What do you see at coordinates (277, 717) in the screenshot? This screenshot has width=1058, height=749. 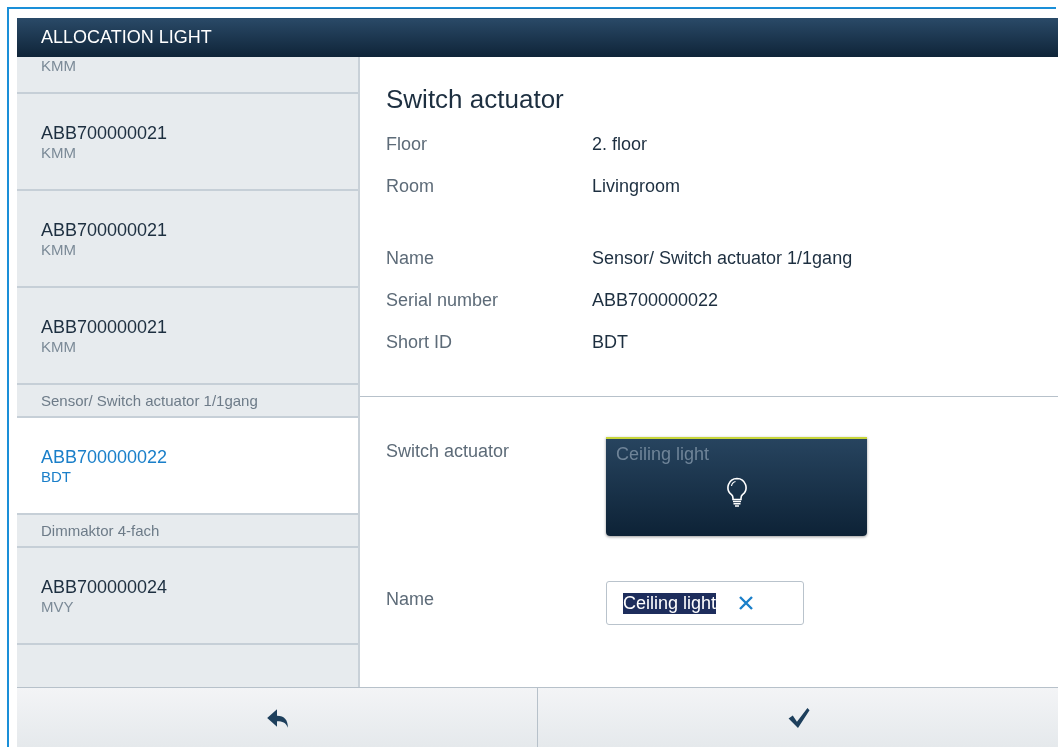 I see `back-button` at bounding box center [277, 717].